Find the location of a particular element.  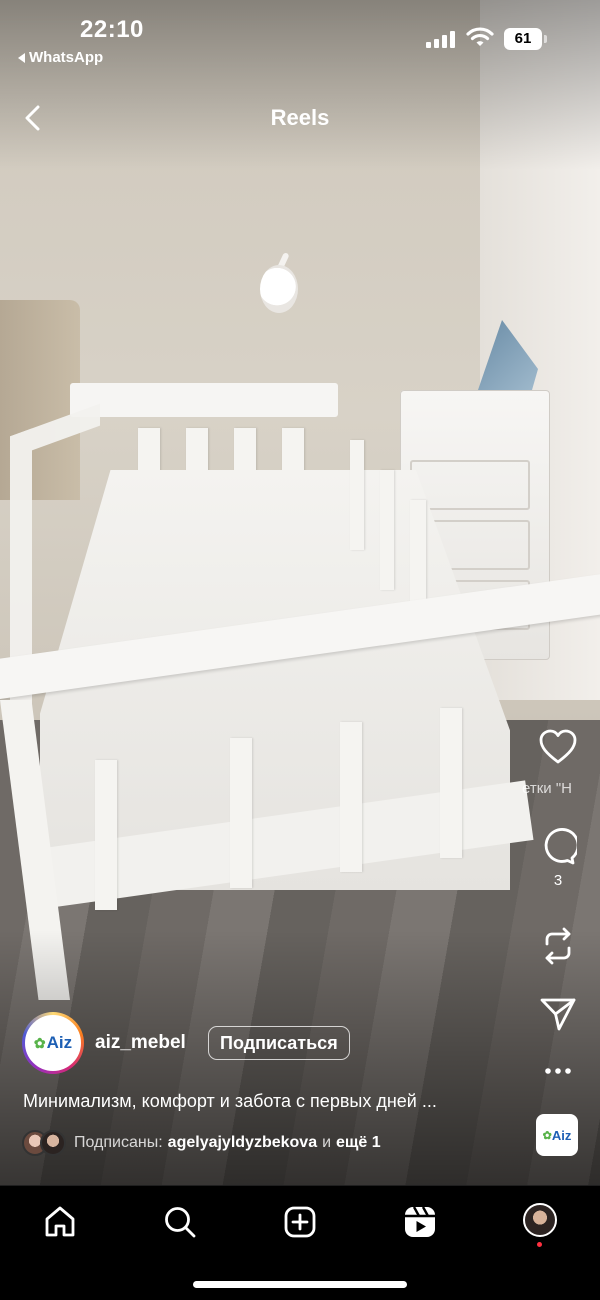

scene-bed-headboard is located at coordinates (204, 400).